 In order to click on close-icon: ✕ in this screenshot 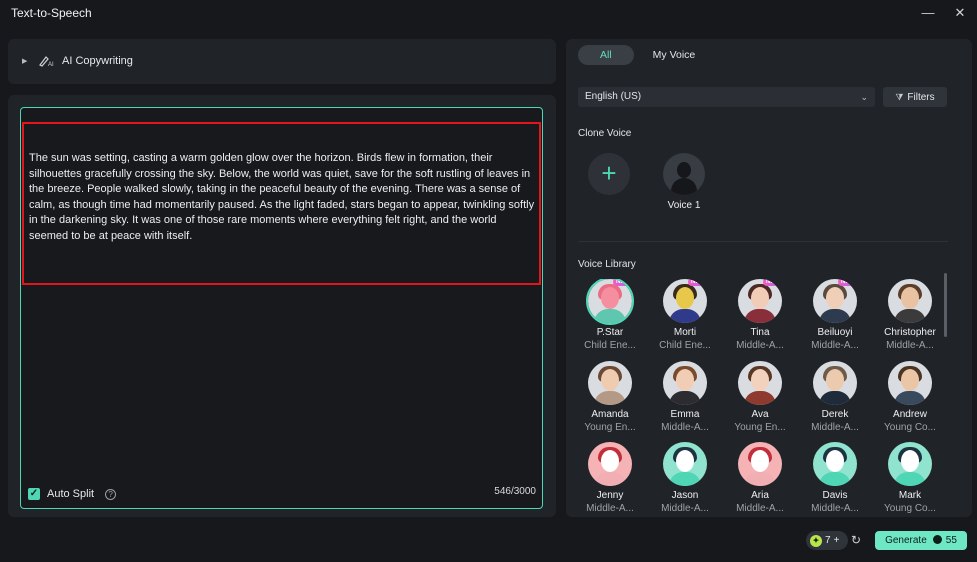, I will do `click(960, 13)`.